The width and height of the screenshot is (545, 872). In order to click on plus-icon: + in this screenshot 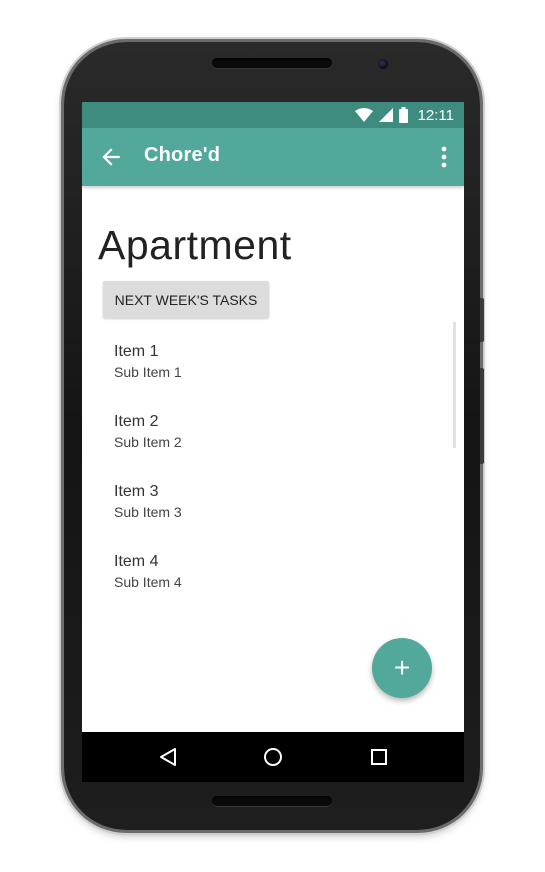, I will do `click(402, 667)`.